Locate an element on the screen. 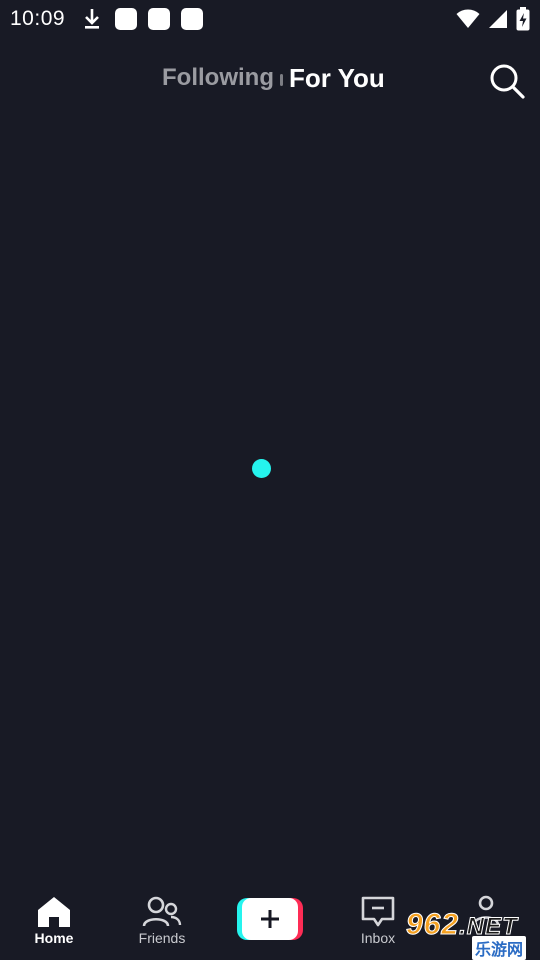 The image size is (540, 960). inbox-icon is located at coordinates (378, 912).